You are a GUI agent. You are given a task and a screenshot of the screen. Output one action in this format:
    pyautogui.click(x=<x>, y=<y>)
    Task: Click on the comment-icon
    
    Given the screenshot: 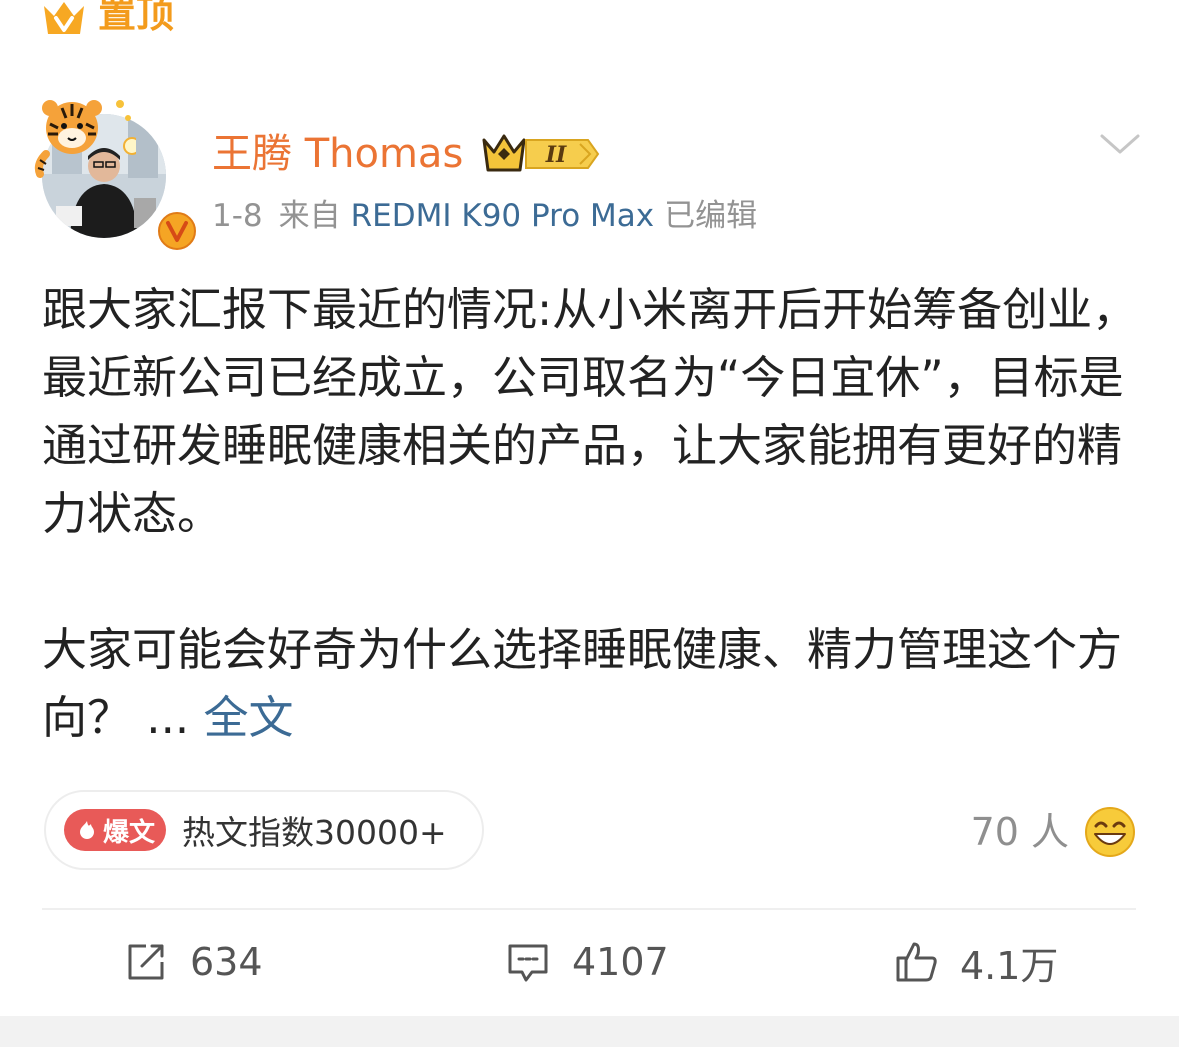 What is the action you would take?
    pyautogui.click(x=528, y=963)
    